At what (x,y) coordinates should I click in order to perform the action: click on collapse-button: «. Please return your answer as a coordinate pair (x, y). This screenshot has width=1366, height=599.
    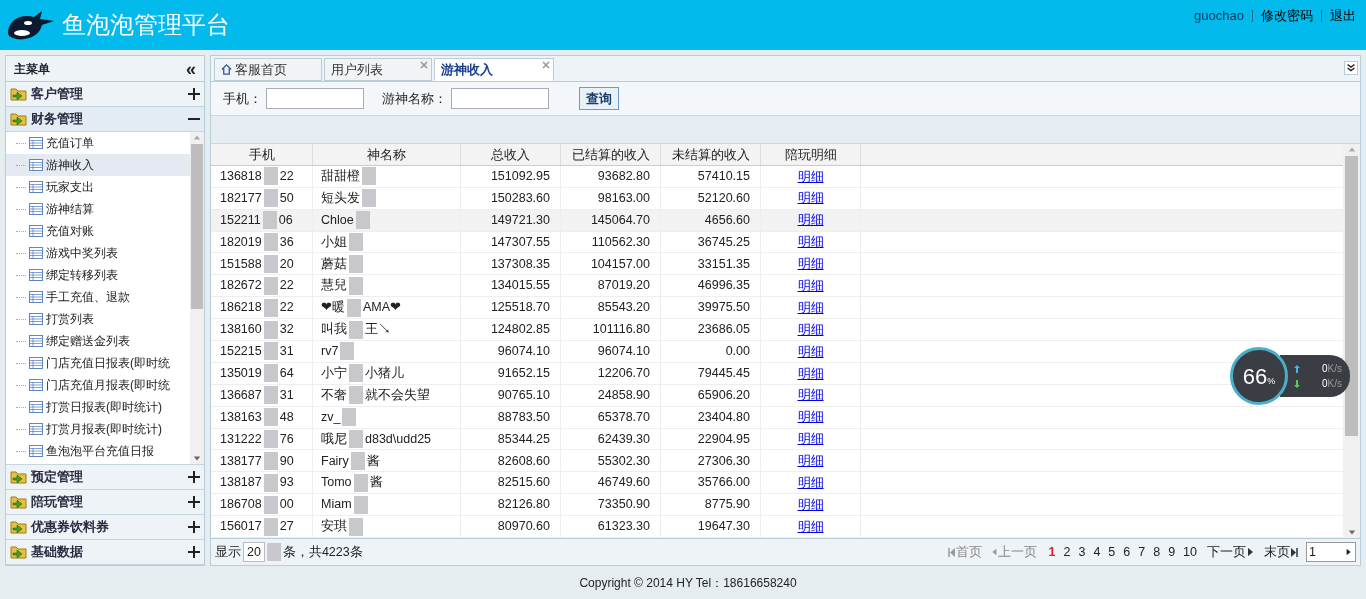
    Looking at the image, I should click on (191, 68).